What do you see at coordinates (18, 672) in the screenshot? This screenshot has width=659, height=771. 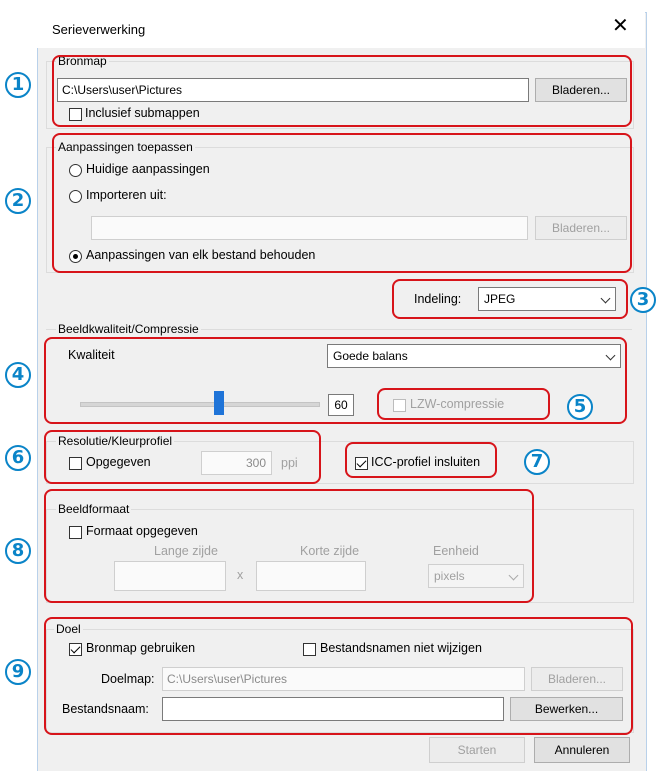 I see `callout-number-9: 9` at bounding box center [18, 672].